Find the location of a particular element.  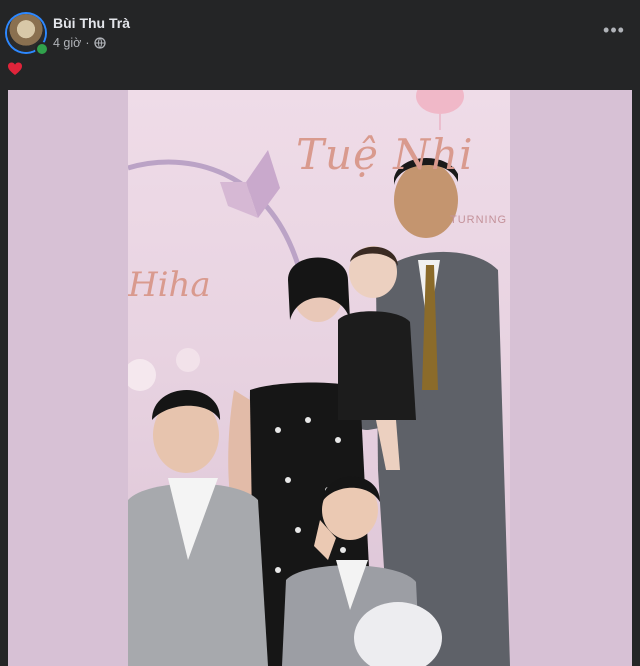

post-header: Bùi Thu Trà 4 giờ · ••• is located at coordinates (320, 29).